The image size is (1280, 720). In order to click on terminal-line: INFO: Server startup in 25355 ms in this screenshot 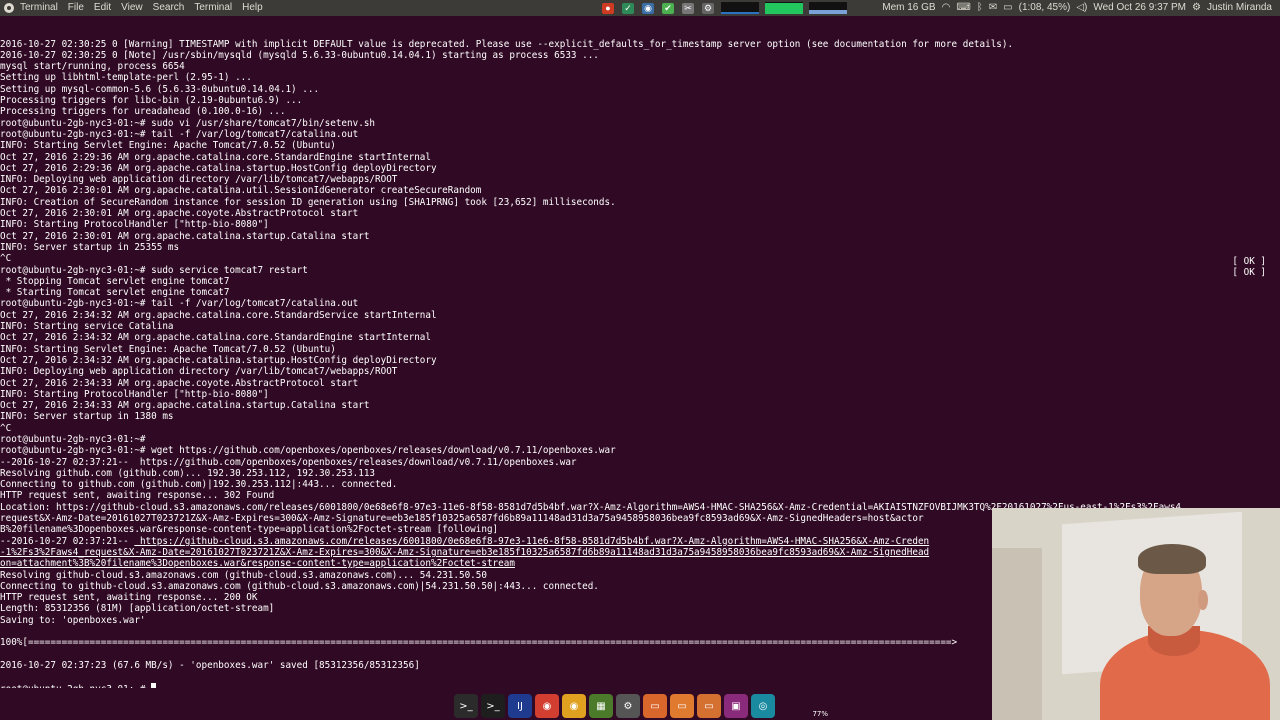, I will do `click(90, 247)`.